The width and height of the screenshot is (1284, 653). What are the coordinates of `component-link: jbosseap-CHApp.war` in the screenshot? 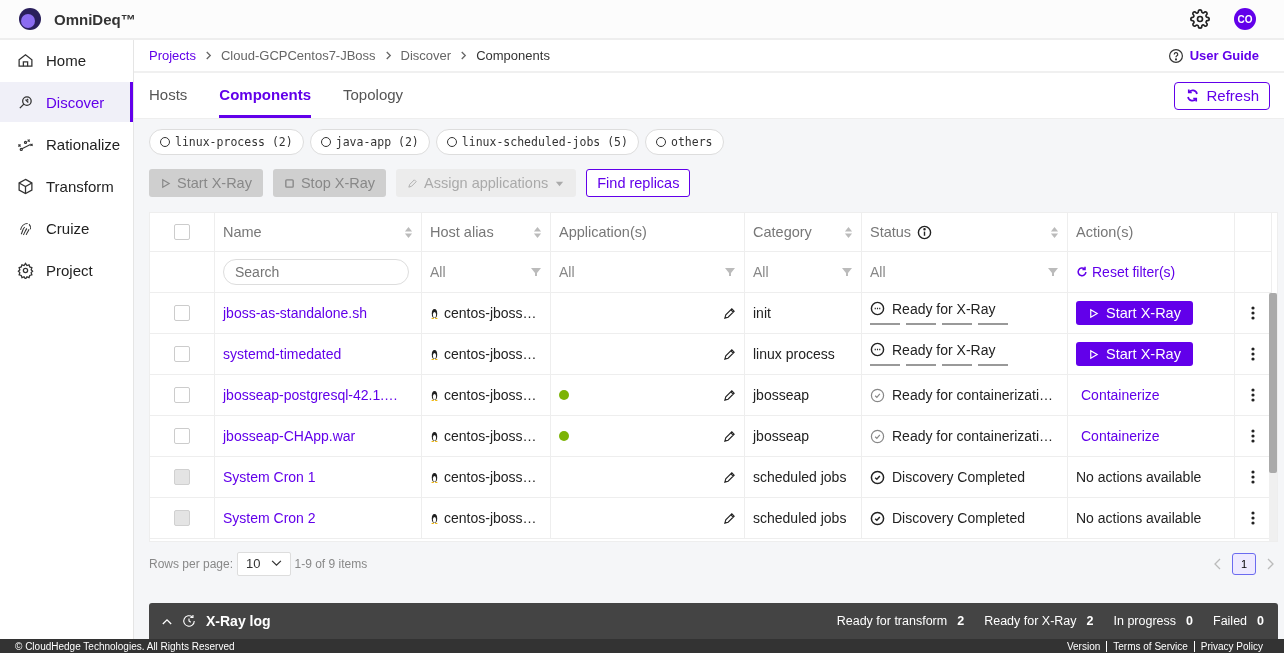 It's located at (289, 436).